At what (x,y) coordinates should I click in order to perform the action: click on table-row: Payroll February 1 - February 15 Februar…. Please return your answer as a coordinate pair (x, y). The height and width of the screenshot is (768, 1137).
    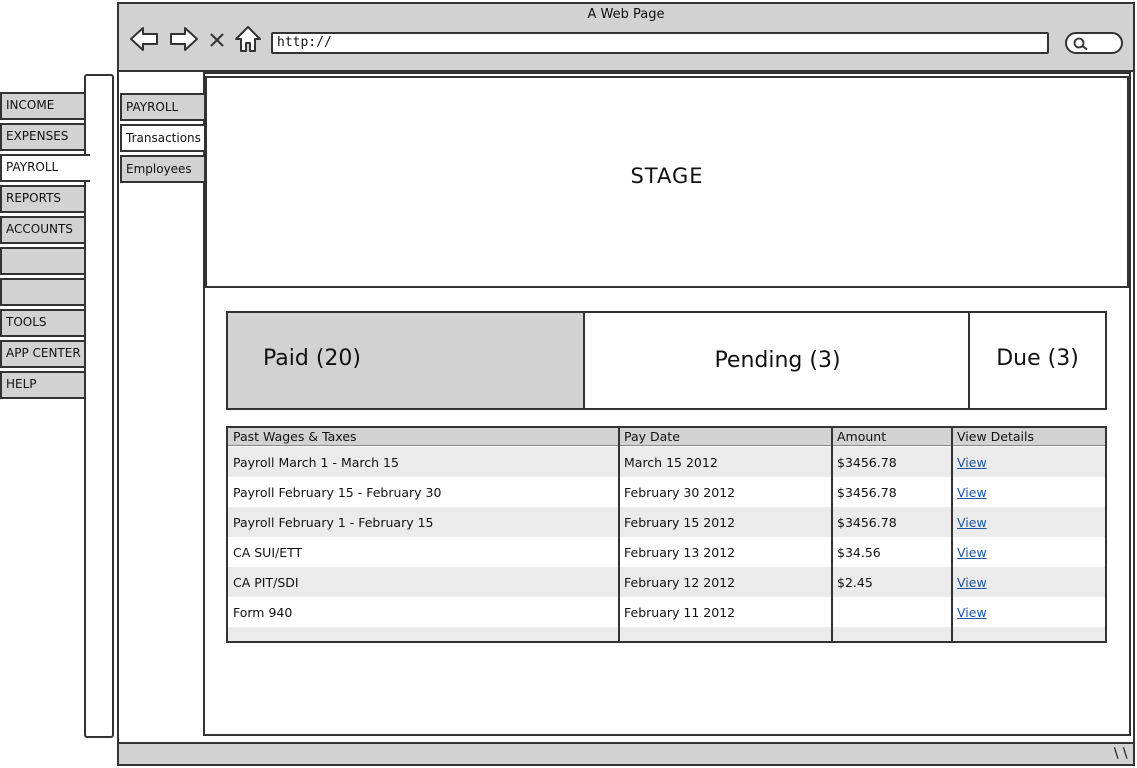
    Looking at the image, I should click on (666, 522).